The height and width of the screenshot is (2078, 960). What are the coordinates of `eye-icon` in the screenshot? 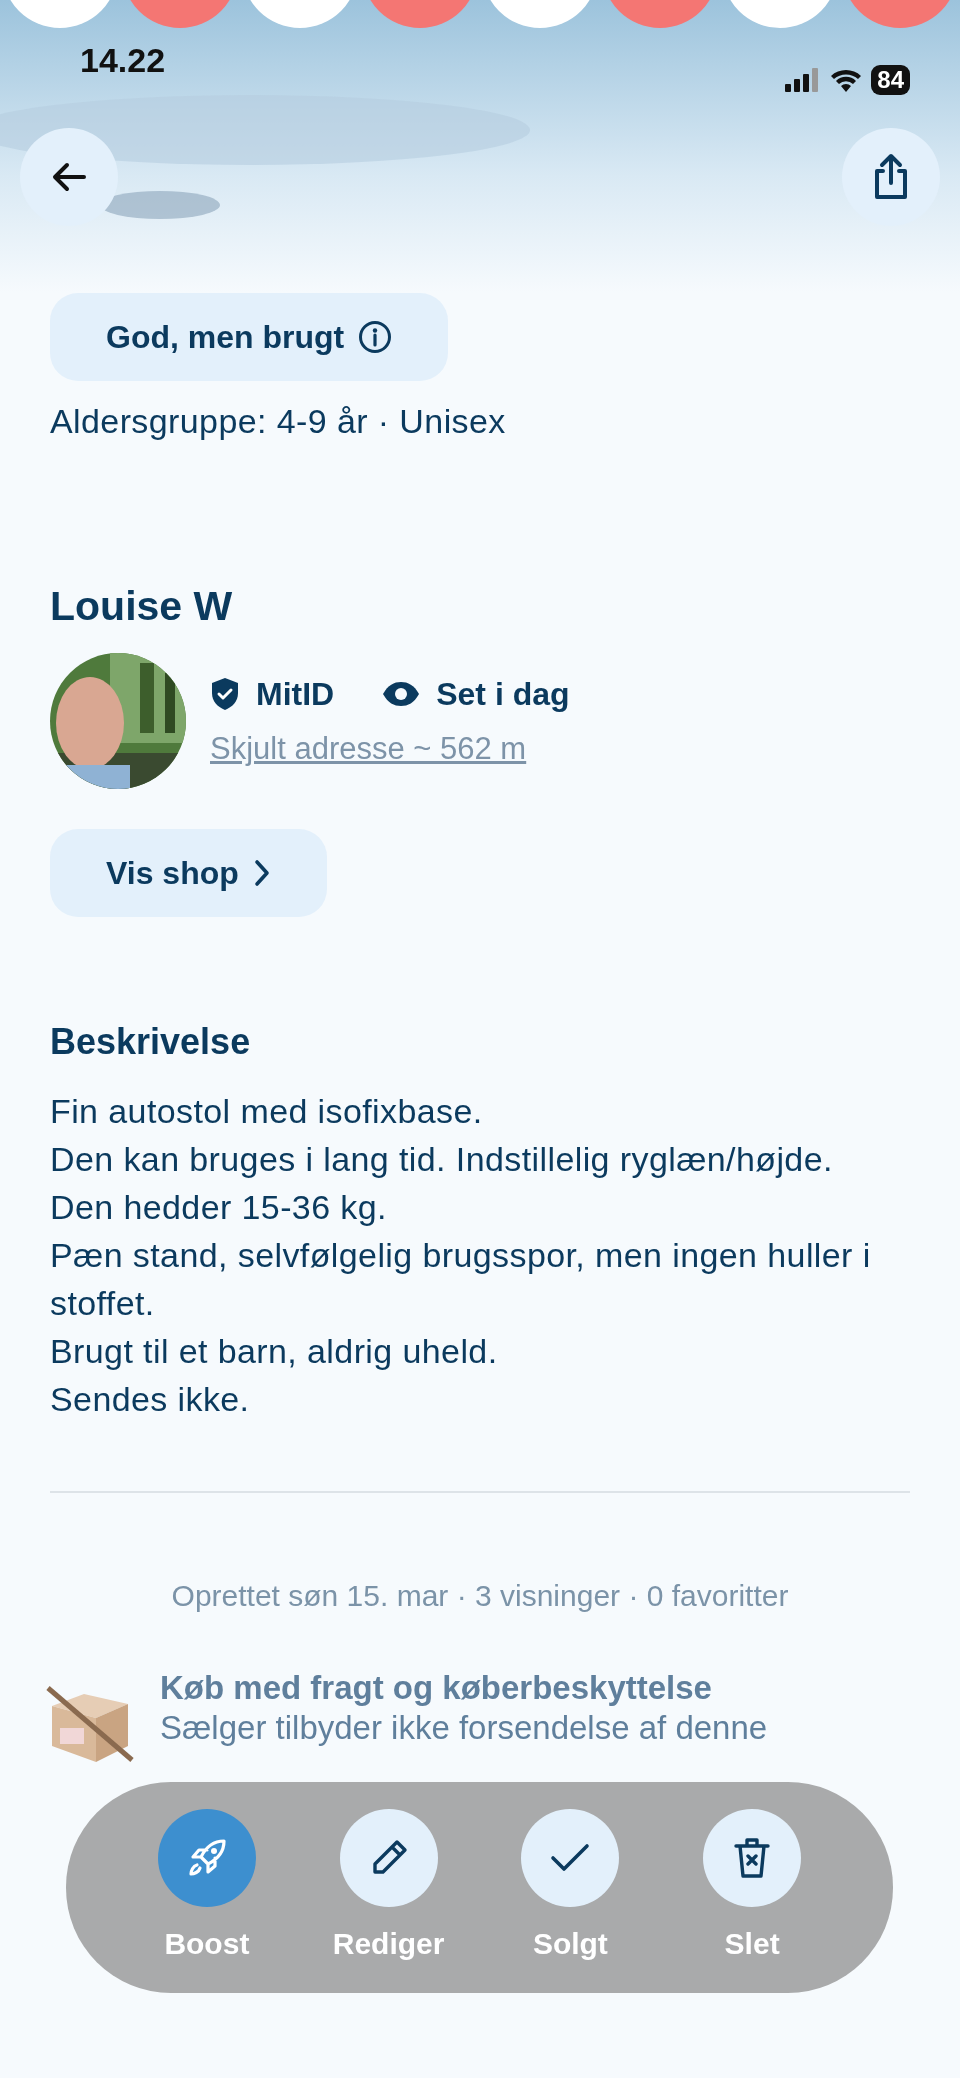 It's located at (401, 693).